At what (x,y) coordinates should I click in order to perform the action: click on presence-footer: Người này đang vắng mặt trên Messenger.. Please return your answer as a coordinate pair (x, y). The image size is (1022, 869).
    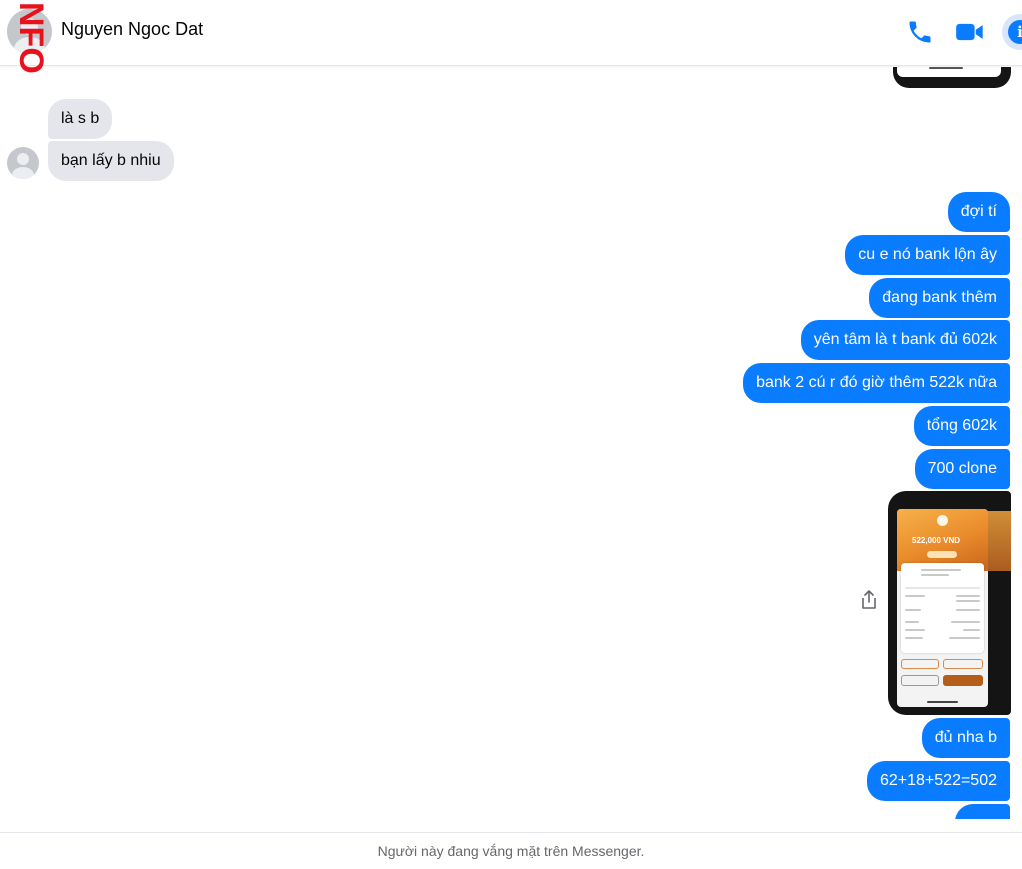
    Looking at the image, I should click on (511, 850).